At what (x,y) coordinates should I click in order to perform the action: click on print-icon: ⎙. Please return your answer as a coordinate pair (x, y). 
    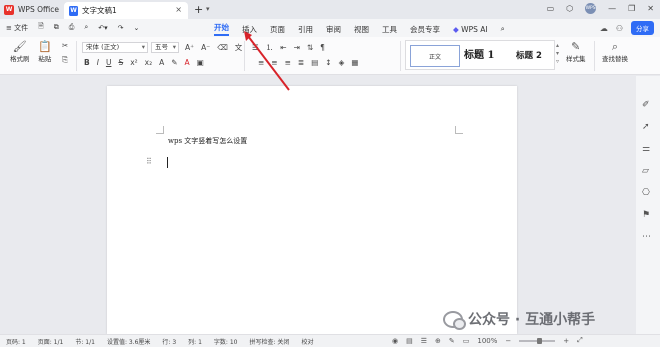
    Looking at the image, I should click on (72, 27).